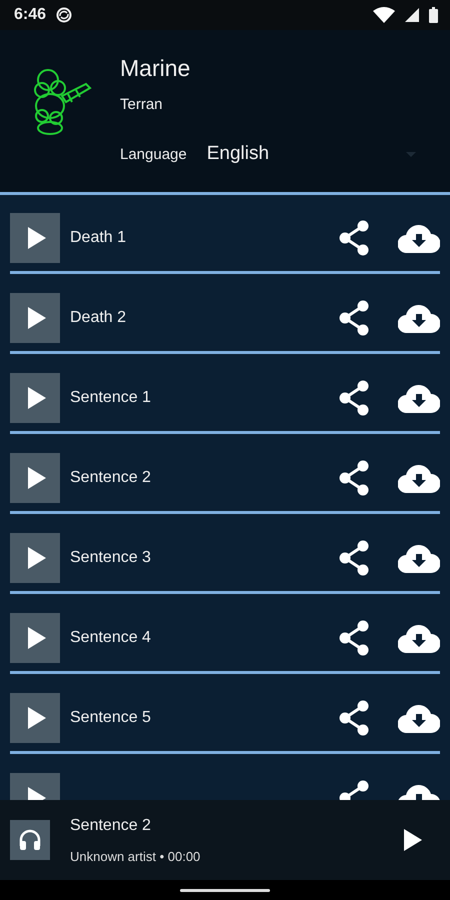 The width and height of the screenshot is (450, 900). Describe the element at coordinates (225, 890) in the screenshot. I see `home-handle` at that location.